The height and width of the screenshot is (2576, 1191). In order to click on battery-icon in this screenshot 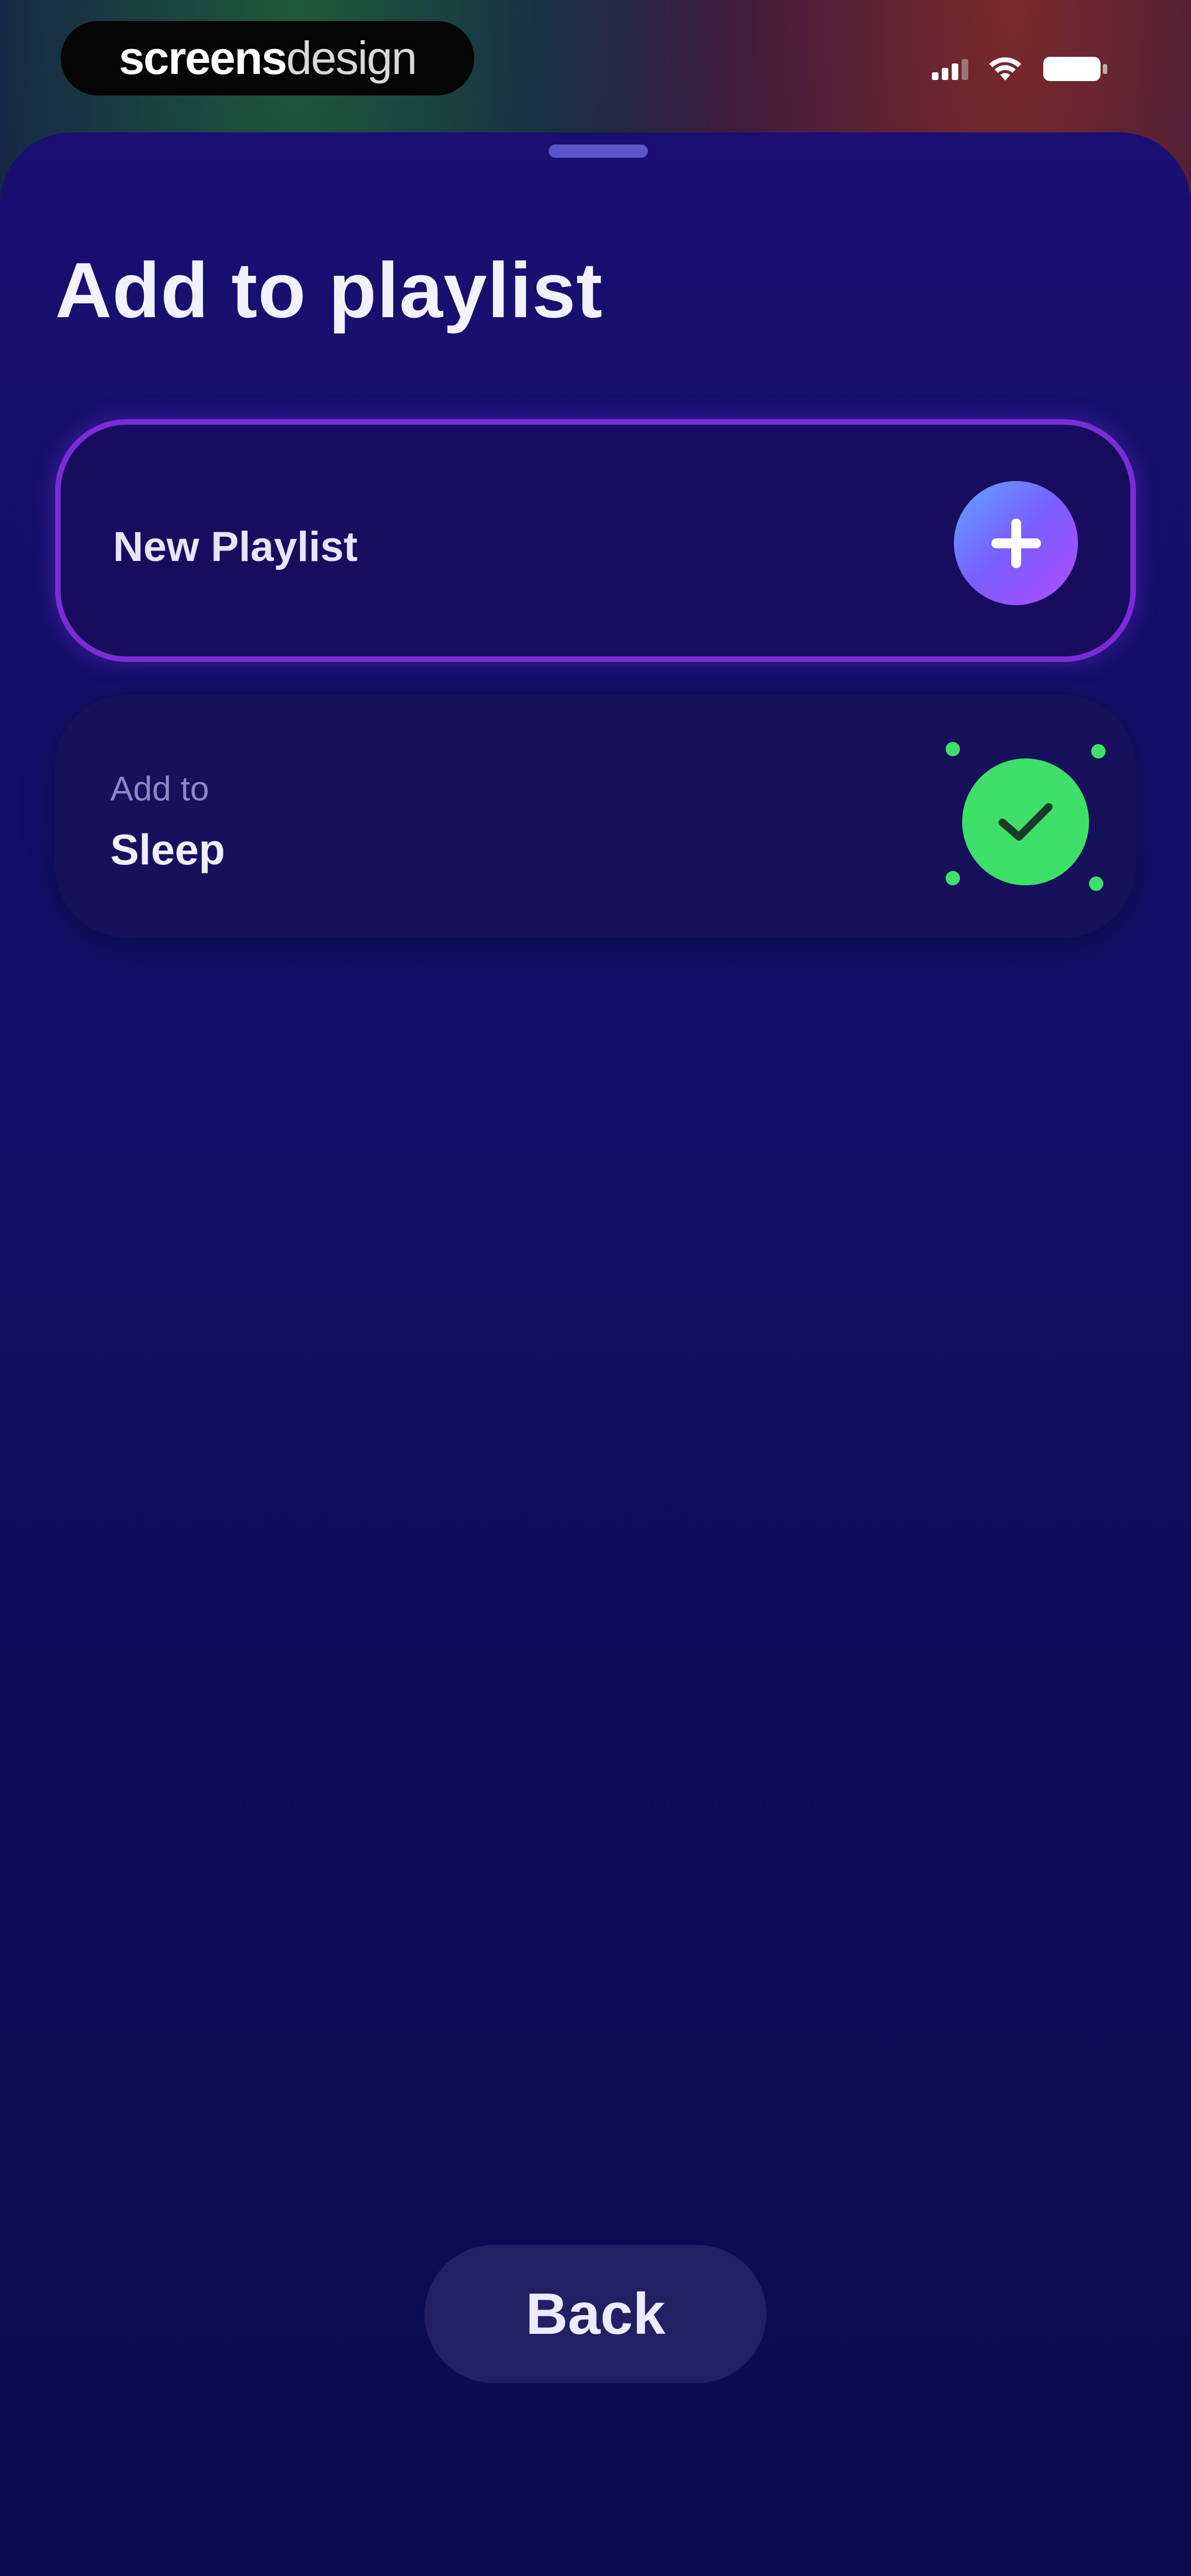, I will do `click(1075, 69)`.